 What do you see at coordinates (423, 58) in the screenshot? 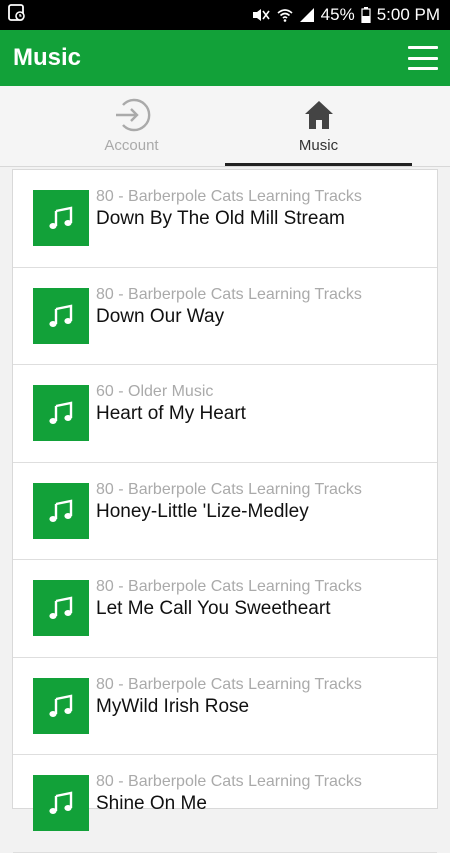
I see `hamburger-menu-icon` at bounding box center [423, 58].